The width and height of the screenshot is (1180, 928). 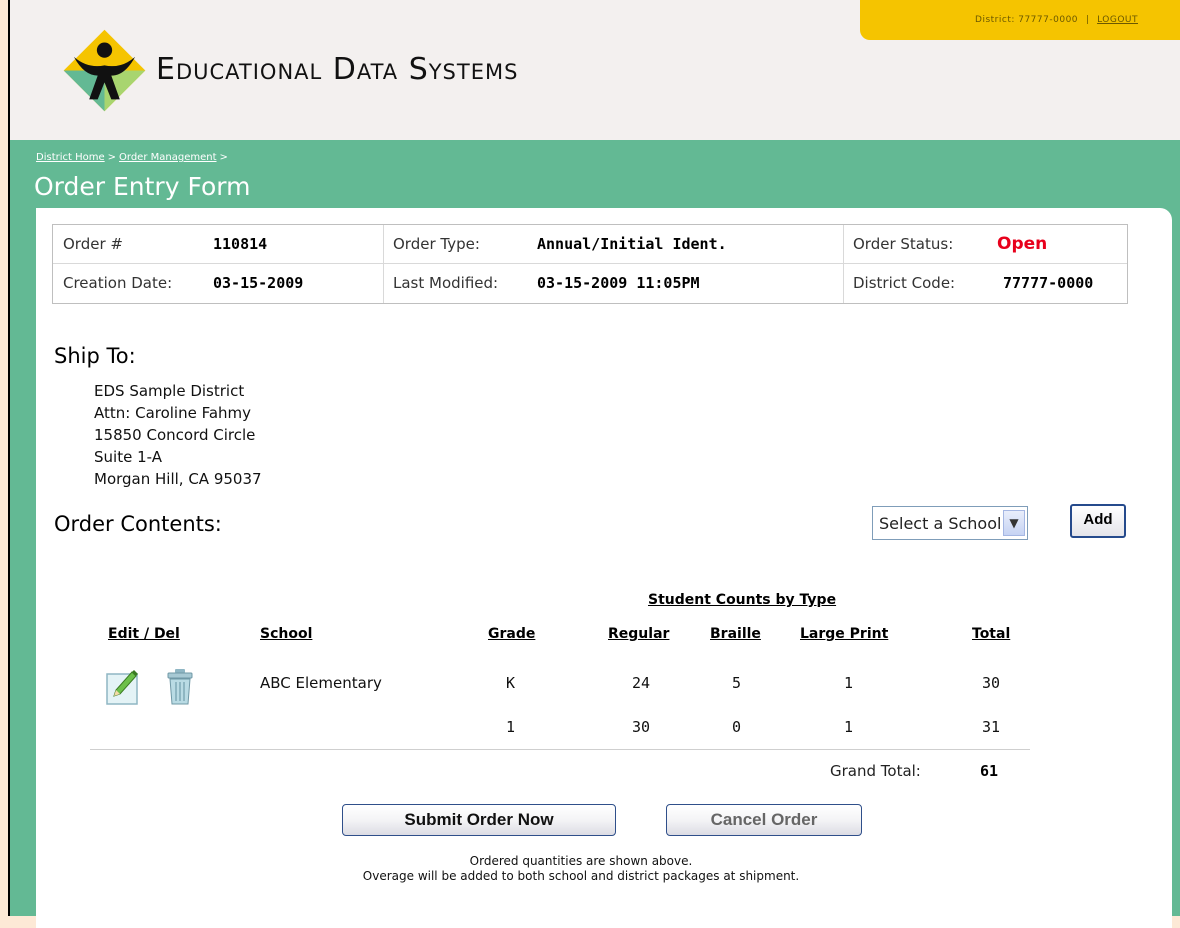 I want to click on col-header-braille: Braille, so click(x=735, y=634).